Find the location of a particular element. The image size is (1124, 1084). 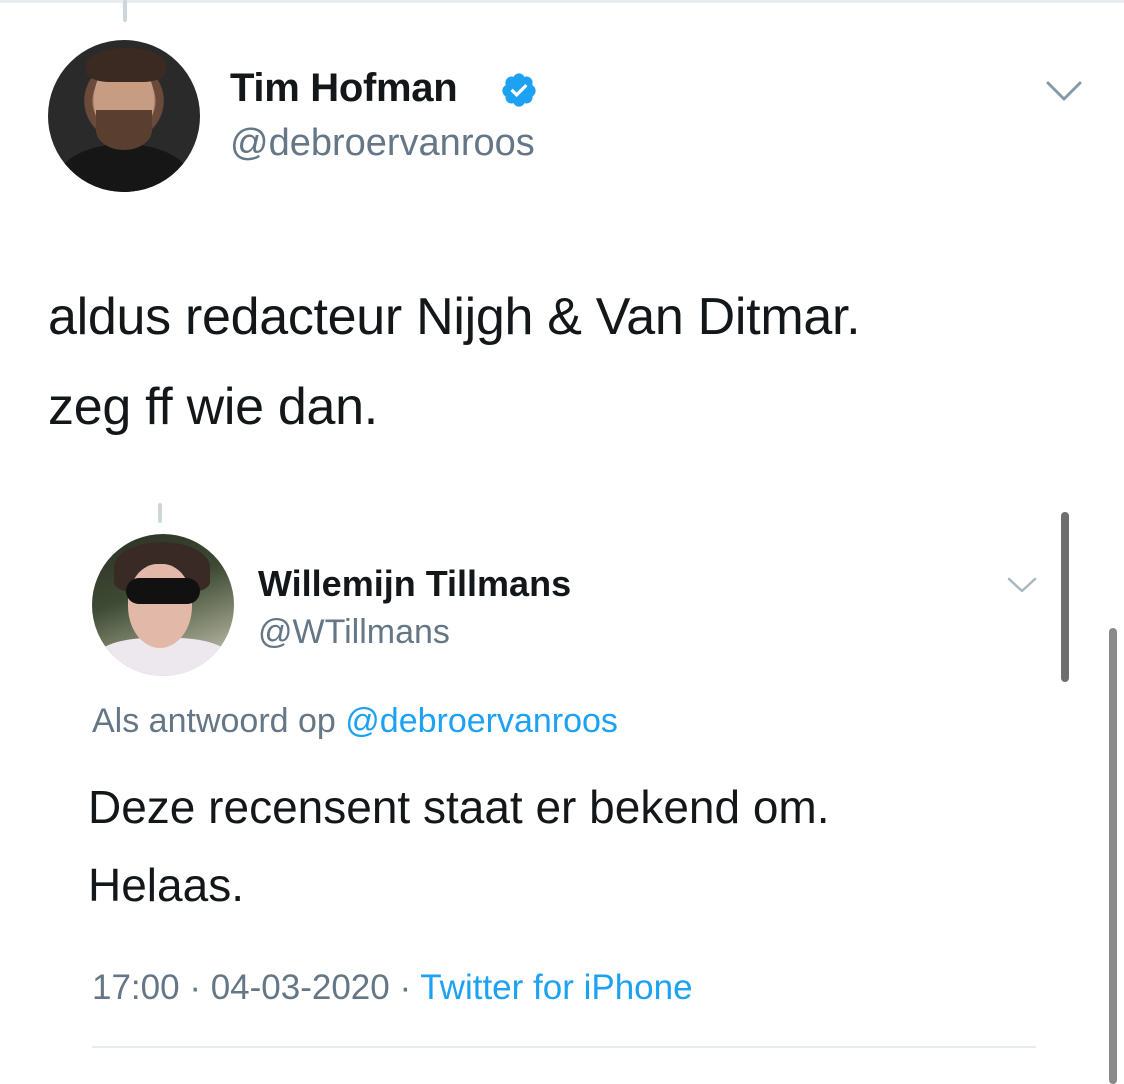

top-divider is located at coordinates (562, 1).